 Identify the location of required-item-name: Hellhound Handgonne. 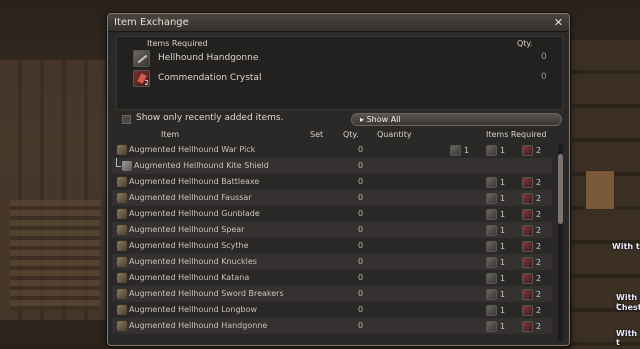
(208, 58).